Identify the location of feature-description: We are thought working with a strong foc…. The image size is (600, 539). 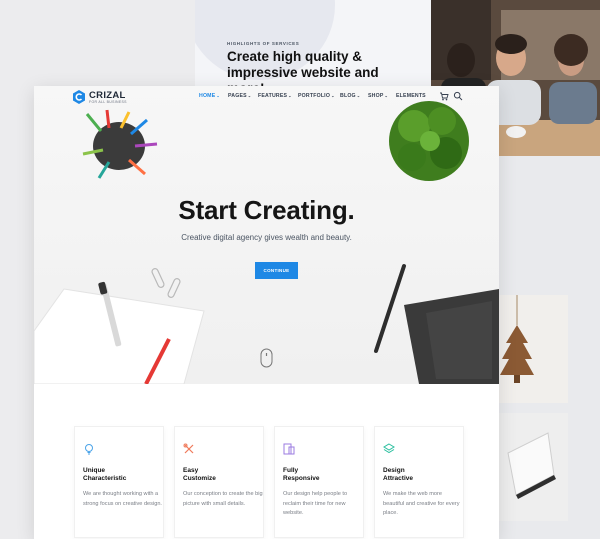
(122, 499).